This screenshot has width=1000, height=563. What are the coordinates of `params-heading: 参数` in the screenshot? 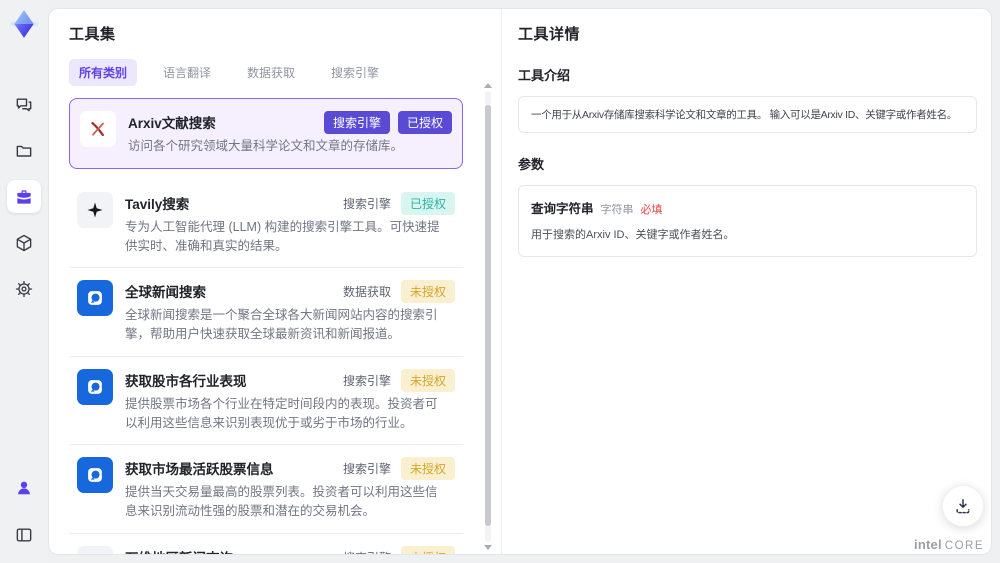 It's located at (531, 164).